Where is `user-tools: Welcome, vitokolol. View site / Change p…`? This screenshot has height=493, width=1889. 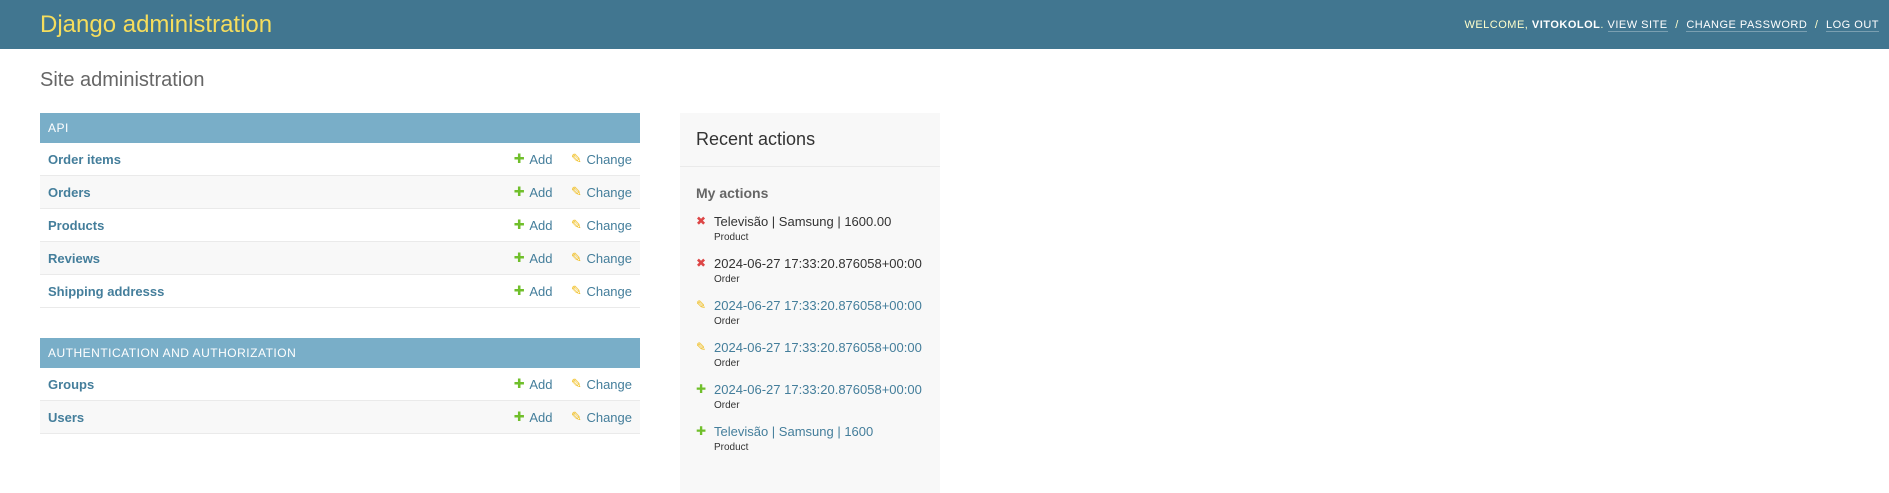
user-tools: Welcome, vitokolol. View site / Change p… is located at coordinates (1671, 25).